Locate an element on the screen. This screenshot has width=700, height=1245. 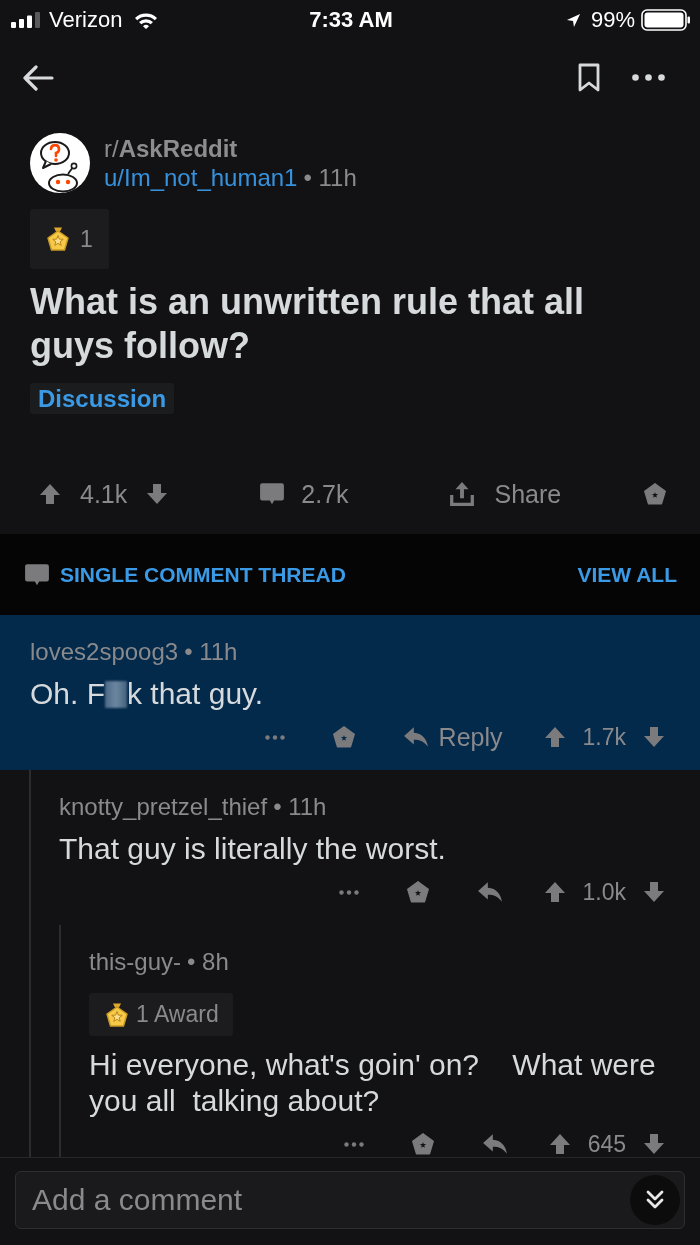
comment-text: That guy is literally the worst. is located at coordinates (252, 849).